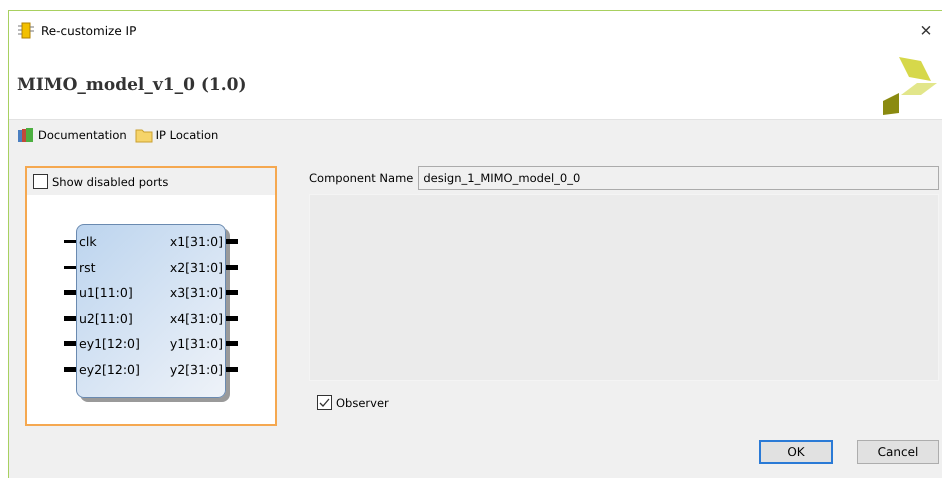 Image resolution: width=942 pixels, height=478 pixels. Describe the element at coordinates (898, 452) in the screenshot. I see `dialog-button: Cancel` at that location.